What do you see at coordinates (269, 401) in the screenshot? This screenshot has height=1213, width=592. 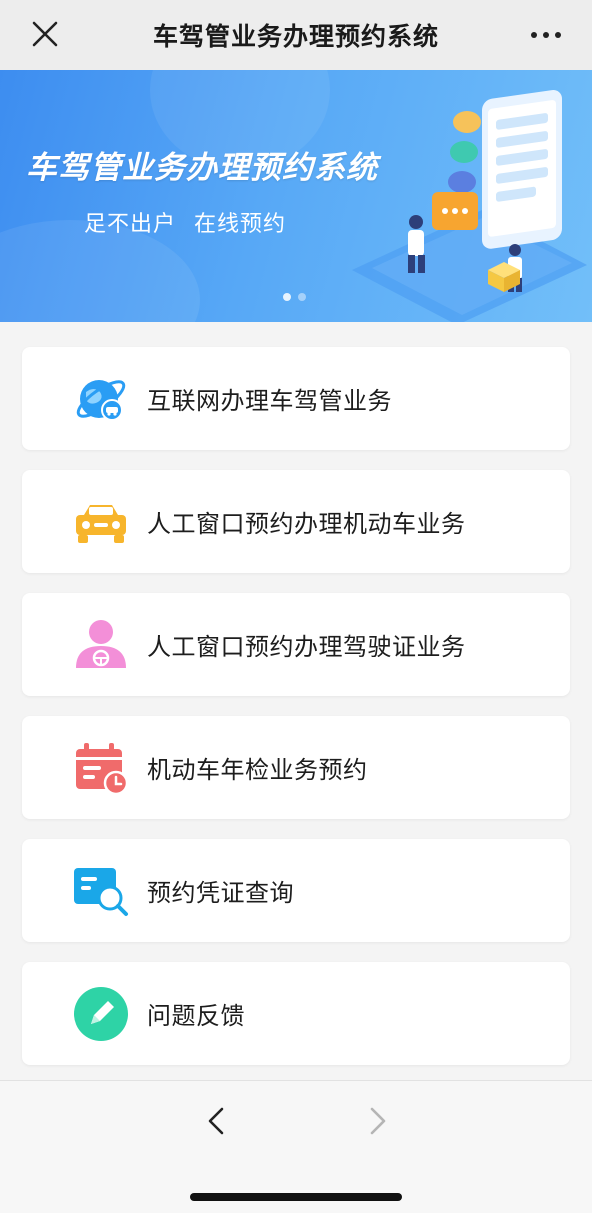 I see `menu-item-label: 互联网办理车驾管业务` at bounding box center [269, 401].